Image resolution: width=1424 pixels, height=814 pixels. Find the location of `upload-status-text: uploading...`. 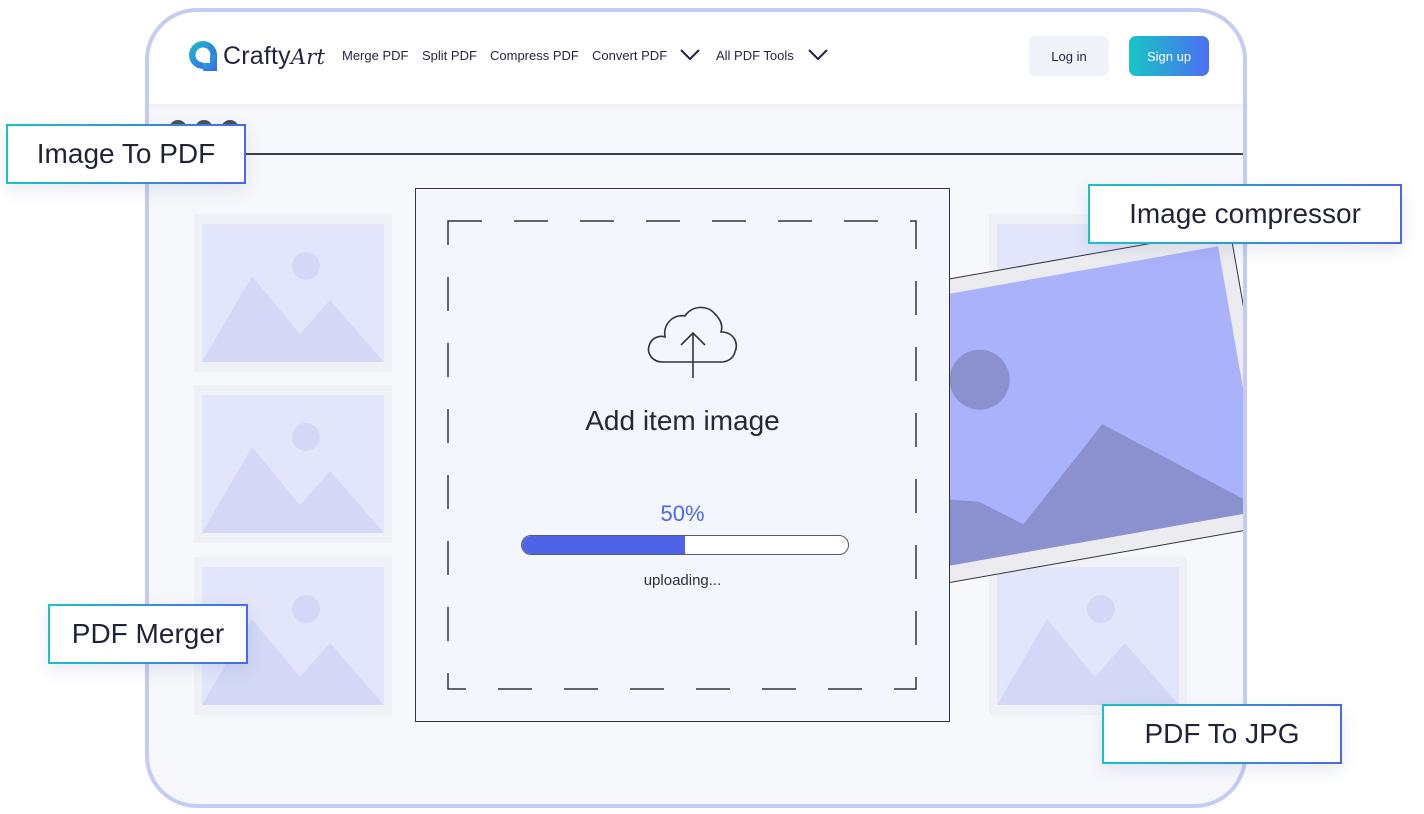

upload-status-text: uploading... is located at coordinates (682, 580).